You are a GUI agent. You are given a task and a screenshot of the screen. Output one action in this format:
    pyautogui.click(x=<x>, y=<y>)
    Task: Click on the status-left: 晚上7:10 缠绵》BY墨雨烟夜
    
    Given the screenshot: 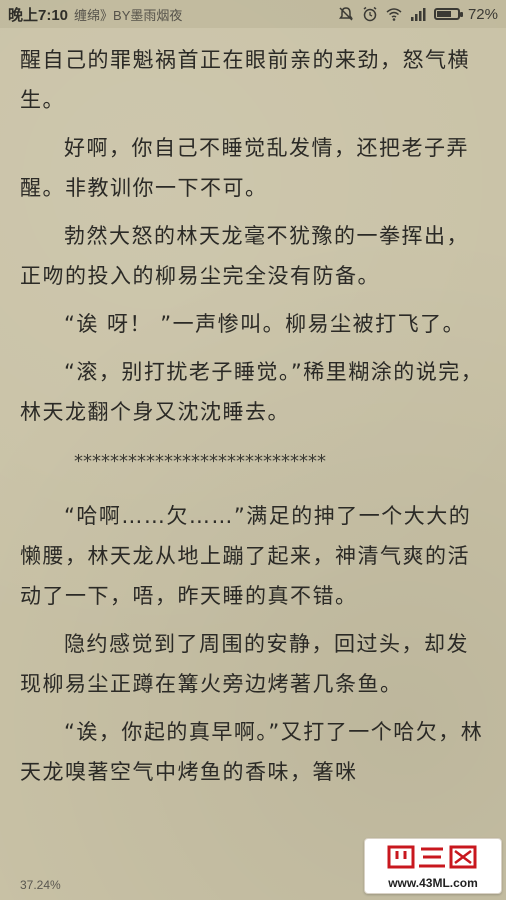 What is the action you would take?
    pyautogui.click(x=95, y=14)
    